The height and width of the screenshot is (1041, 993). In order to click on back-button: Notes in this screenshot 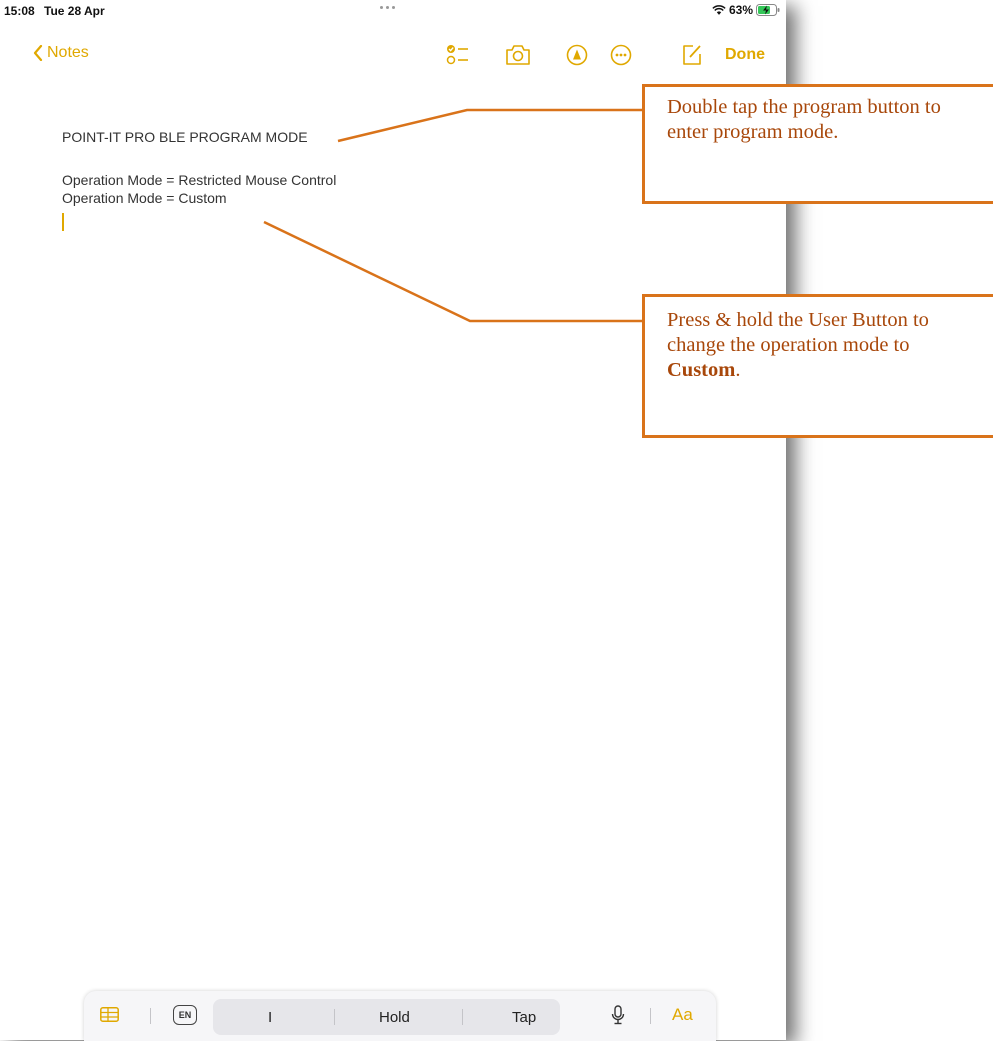, I will do `click(61, 53)`.